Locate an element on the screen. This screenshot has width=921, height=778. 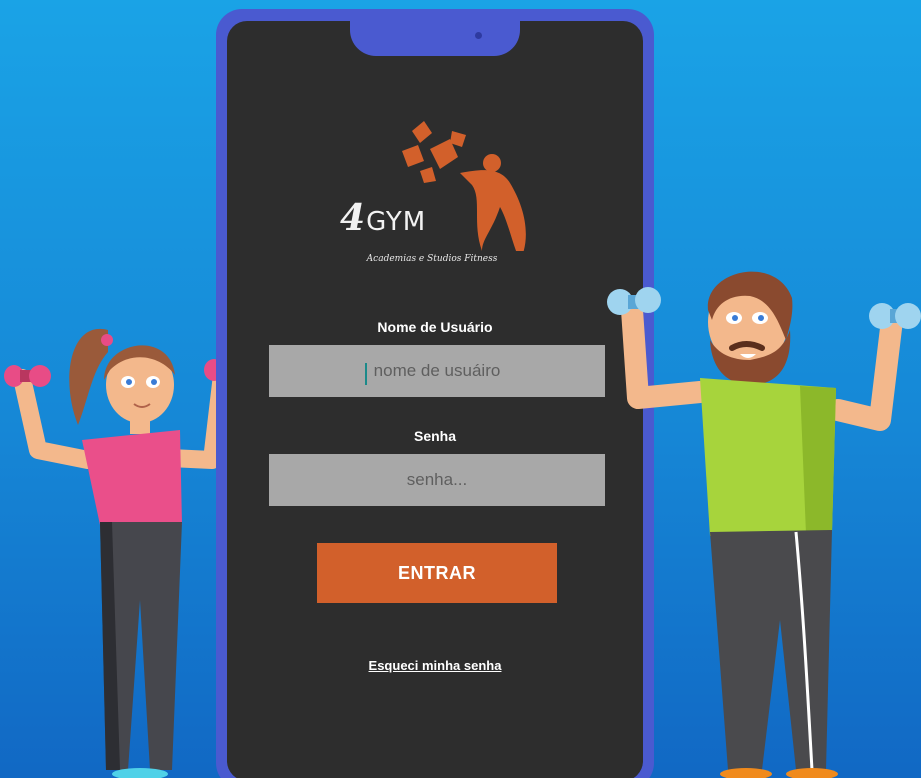
username-input is located at coordinates (437, 371).